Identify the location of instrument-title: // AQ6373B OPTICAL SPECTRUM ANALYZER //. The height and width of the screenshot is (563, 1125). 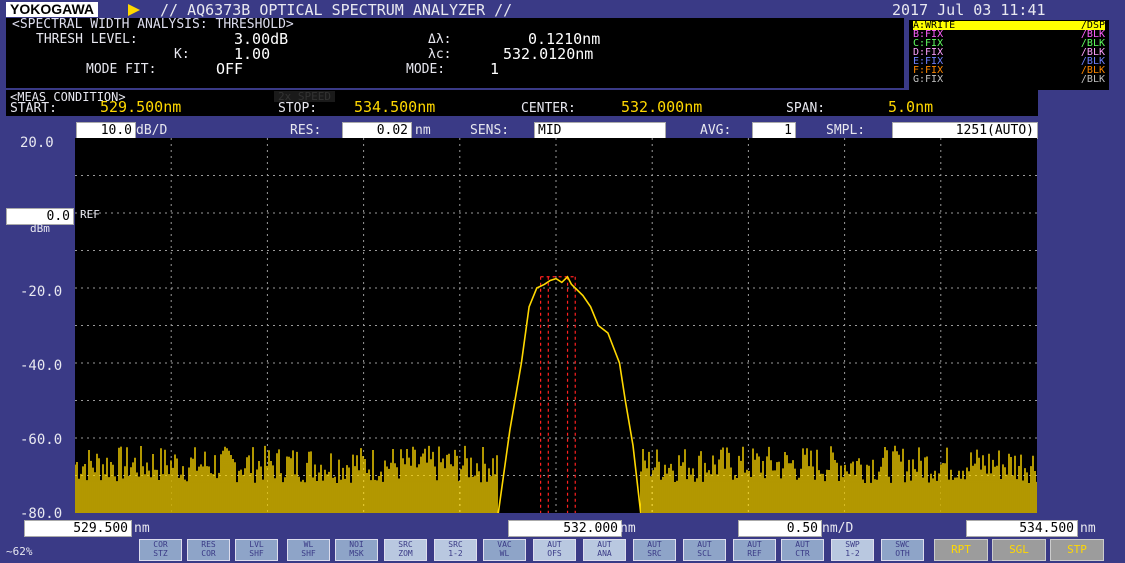
(336, 10).